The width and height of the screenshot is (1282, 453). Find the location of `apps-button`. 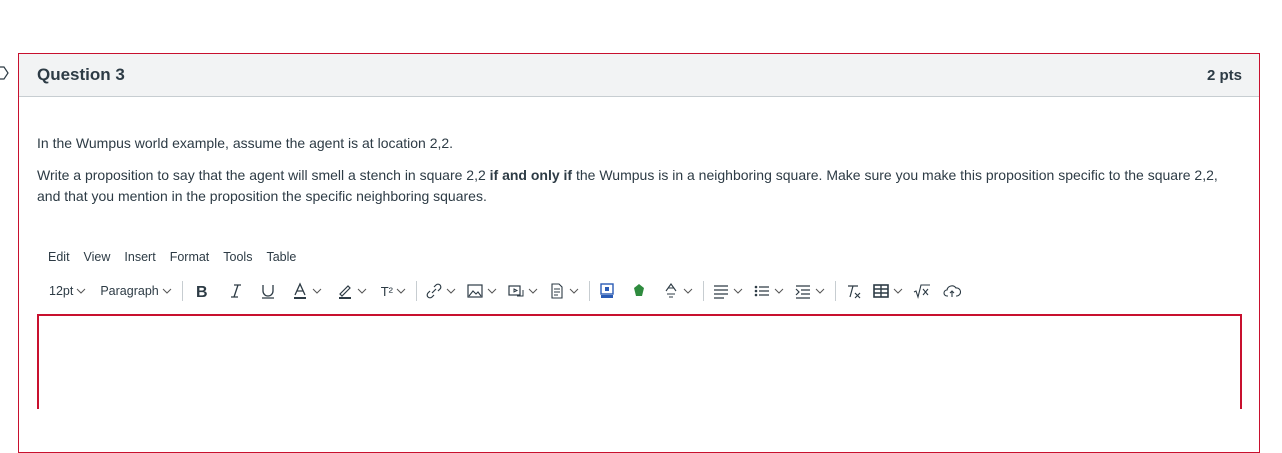

apps-button is located at coordinates (607, 291).